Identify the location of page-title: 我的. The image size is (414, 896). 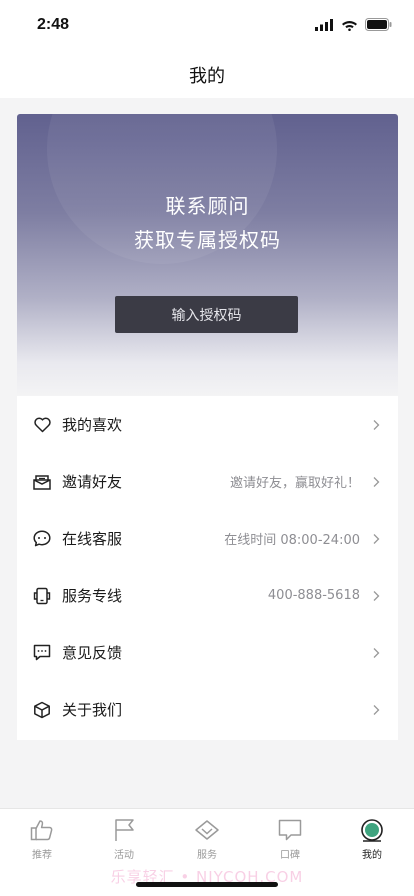
(207, 76).